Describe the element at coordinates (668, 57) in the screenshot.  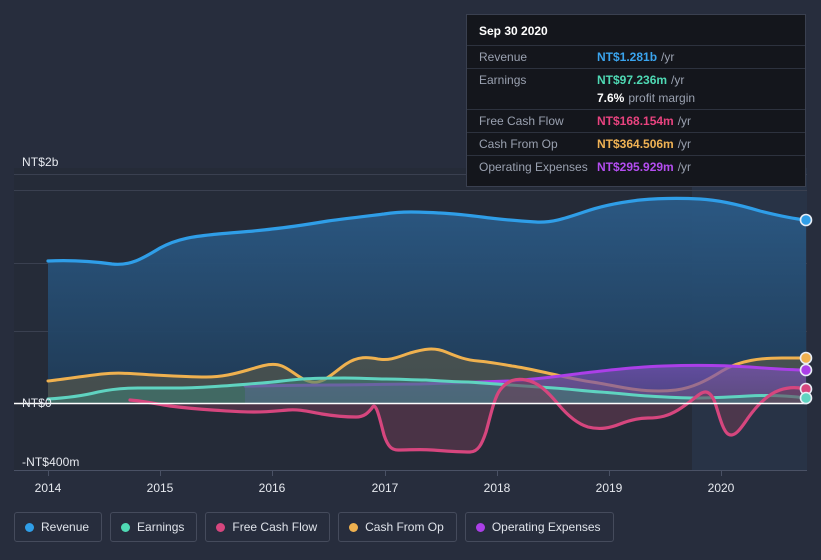
I see `tooltip-unit-revenue: /yr` at that location.